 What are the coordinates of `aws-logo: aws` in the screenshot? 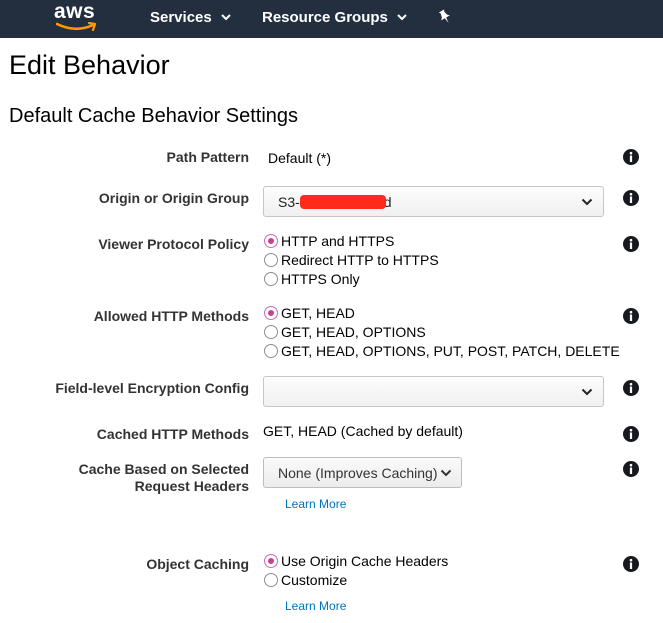 It's located at (77, 18).